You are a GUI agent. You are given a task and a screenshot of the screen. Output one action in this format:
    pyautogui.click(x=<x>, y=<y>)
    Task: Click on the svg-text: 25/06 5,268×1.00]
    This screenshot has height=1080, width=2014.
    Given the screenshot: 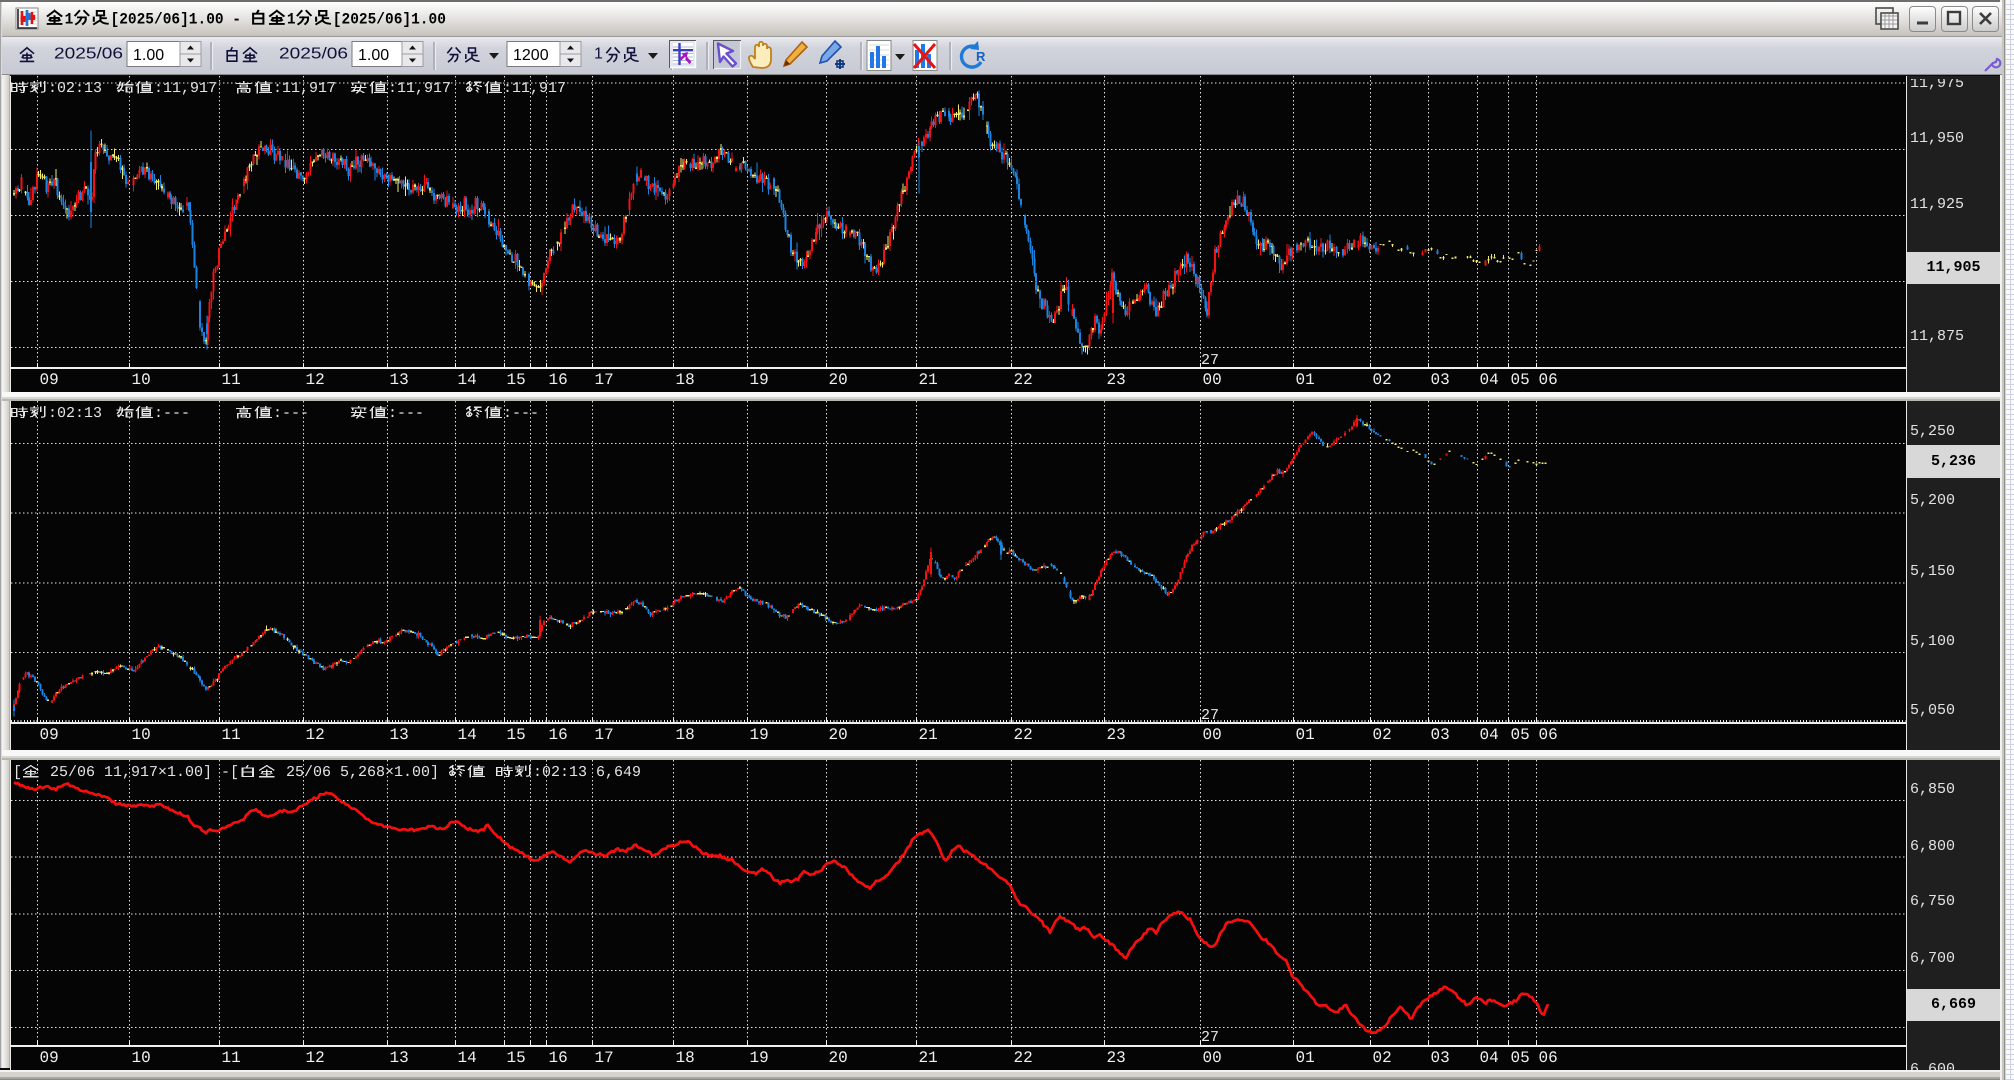 What is the action you would take?
    pyautogui.click(x=362, y=772)
    